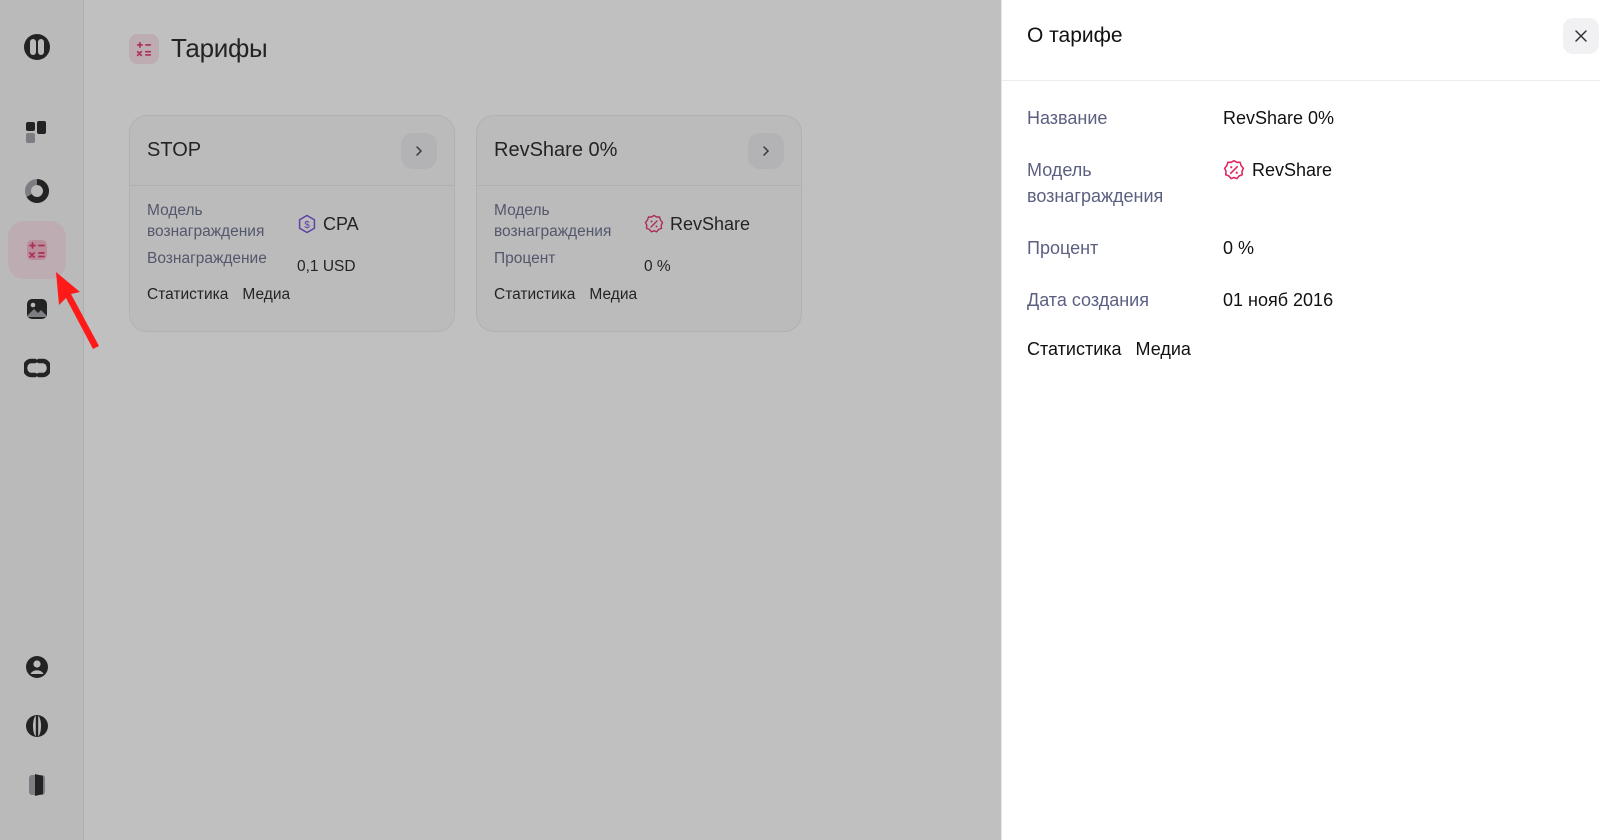 This screenshot has height=840, width=1600. Describe the element at coordinates (1279, 118) in the screenshot. I see `detail-value: RevShare 0%` at that location.